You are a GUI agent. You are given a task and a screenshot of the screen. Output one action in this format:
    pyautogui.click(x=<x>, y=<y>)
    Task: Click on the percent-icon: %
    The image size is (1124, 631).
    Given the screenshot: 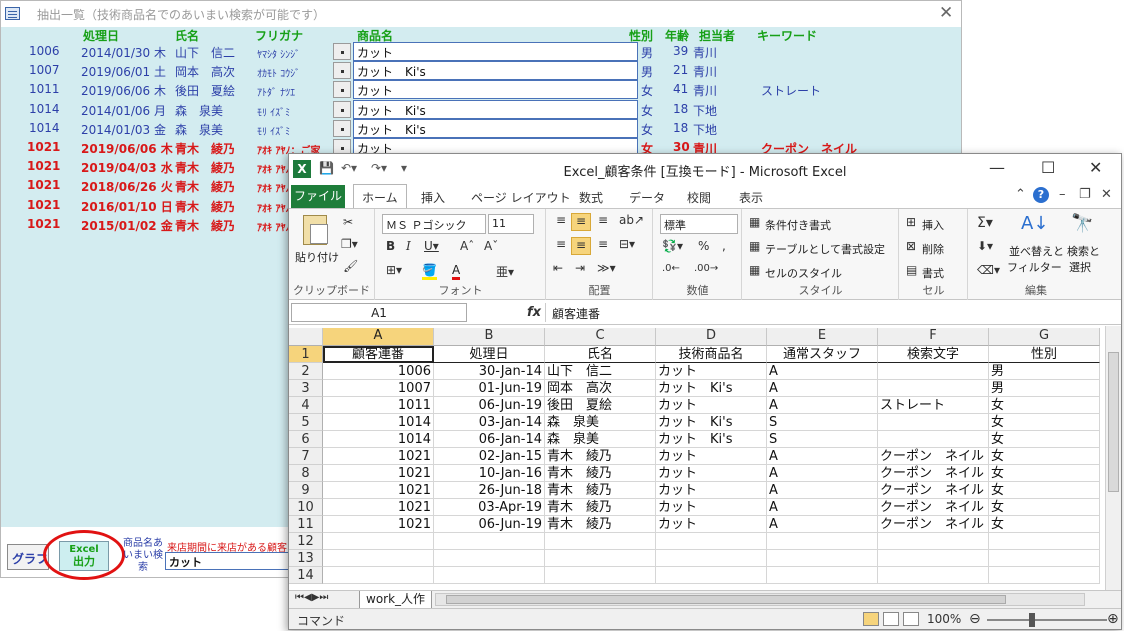 What is the action you would take?
    pyautogui.click(x=703, y=246)
    